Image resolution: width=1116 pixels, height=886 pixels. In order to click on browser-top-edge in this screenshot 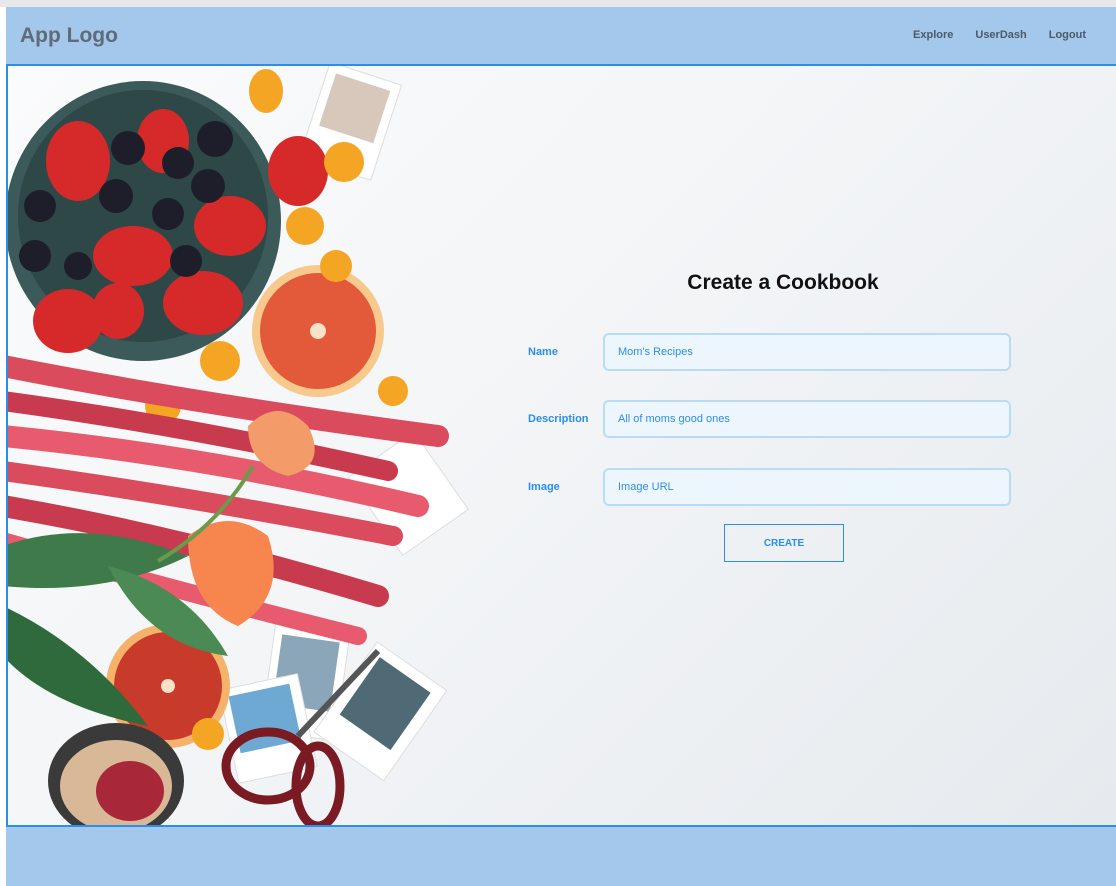, I will do `click(558, 3)`.